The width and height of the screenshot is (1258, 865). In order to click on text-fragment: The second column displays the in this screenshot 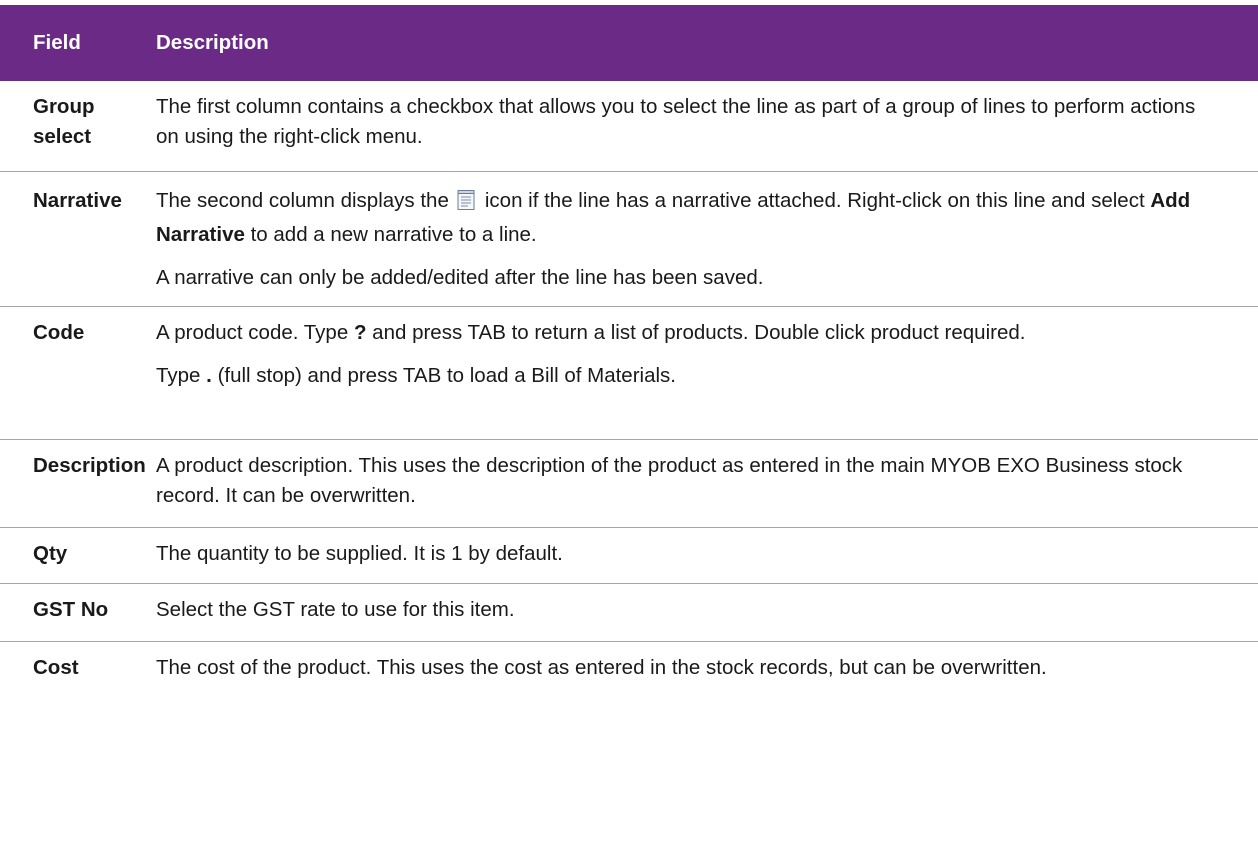, I will do `click(302, 200)`.